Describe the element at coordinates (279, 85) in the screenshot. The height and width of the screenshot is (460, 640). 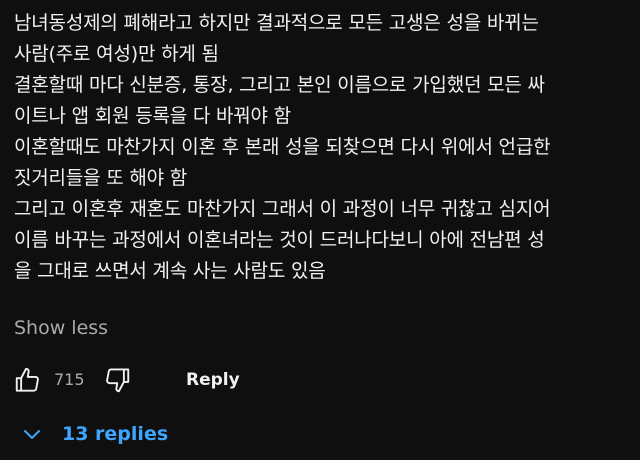
I see `comment-line: 결혼할때 마다 신분증, 통장, 그리고 본인 이름으로 가입했던 모든 싸` at that location.